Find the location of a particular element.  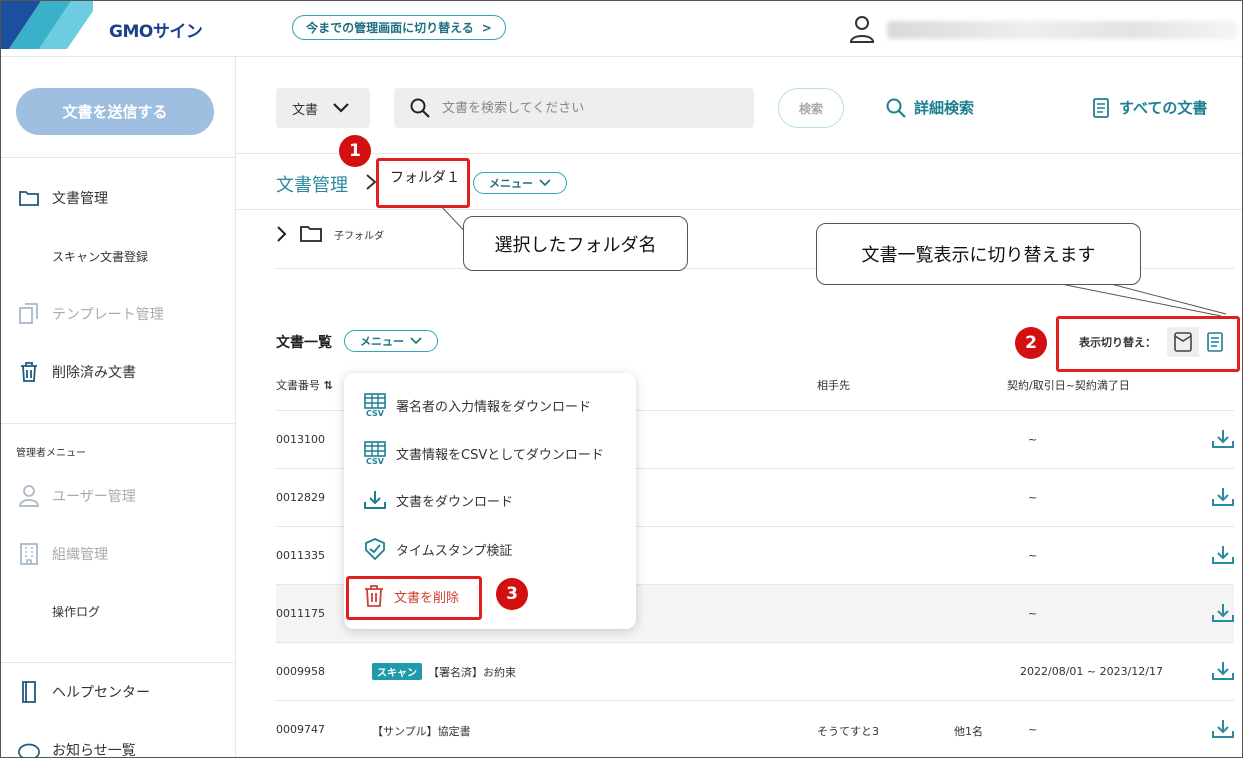

sidebar-item-scan-registration: スキャン文書登録 is located at coordinates (118, 256).